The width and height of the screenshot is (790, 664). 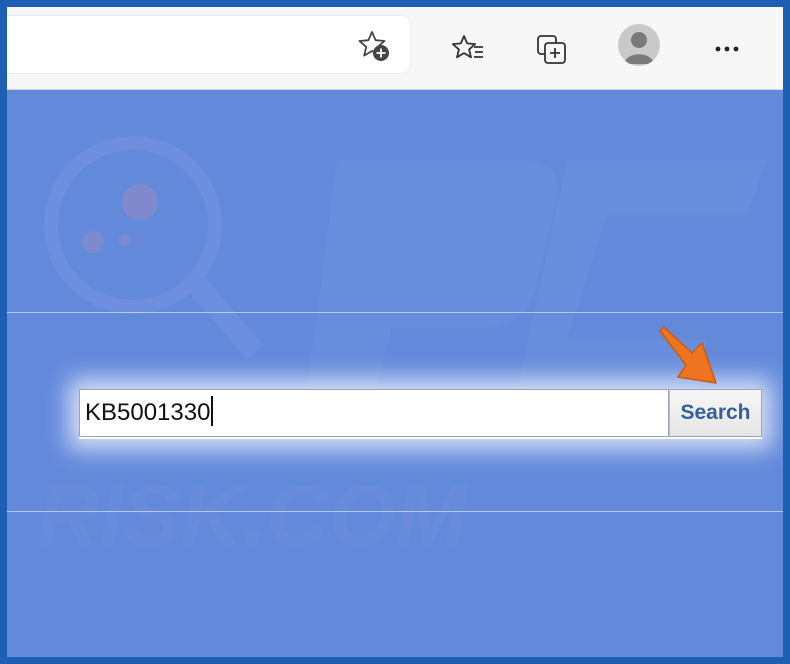 I want to click on search-button: Search, so click(x=715, y=413).